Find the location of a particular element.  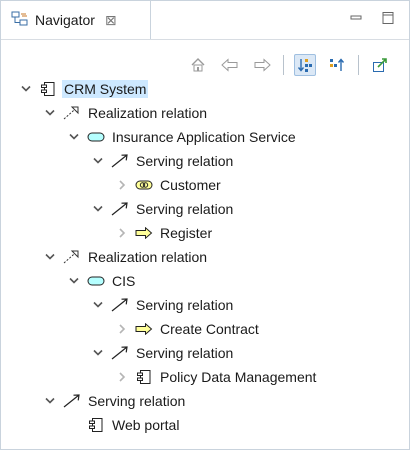

business-service-icon is located at coordinates (144, 185).